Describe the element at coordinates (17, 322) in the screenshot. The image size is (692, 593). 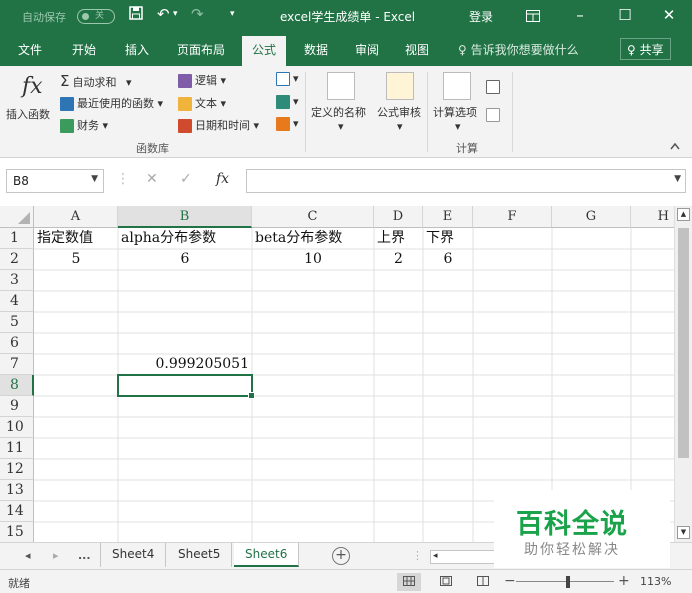
I see `row-header-5: 5` at that location.